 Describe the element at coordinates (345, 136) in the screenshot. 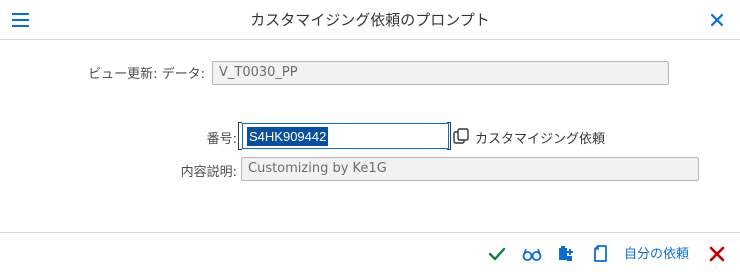

I see `request-number-input: S4HK909442` at that location.